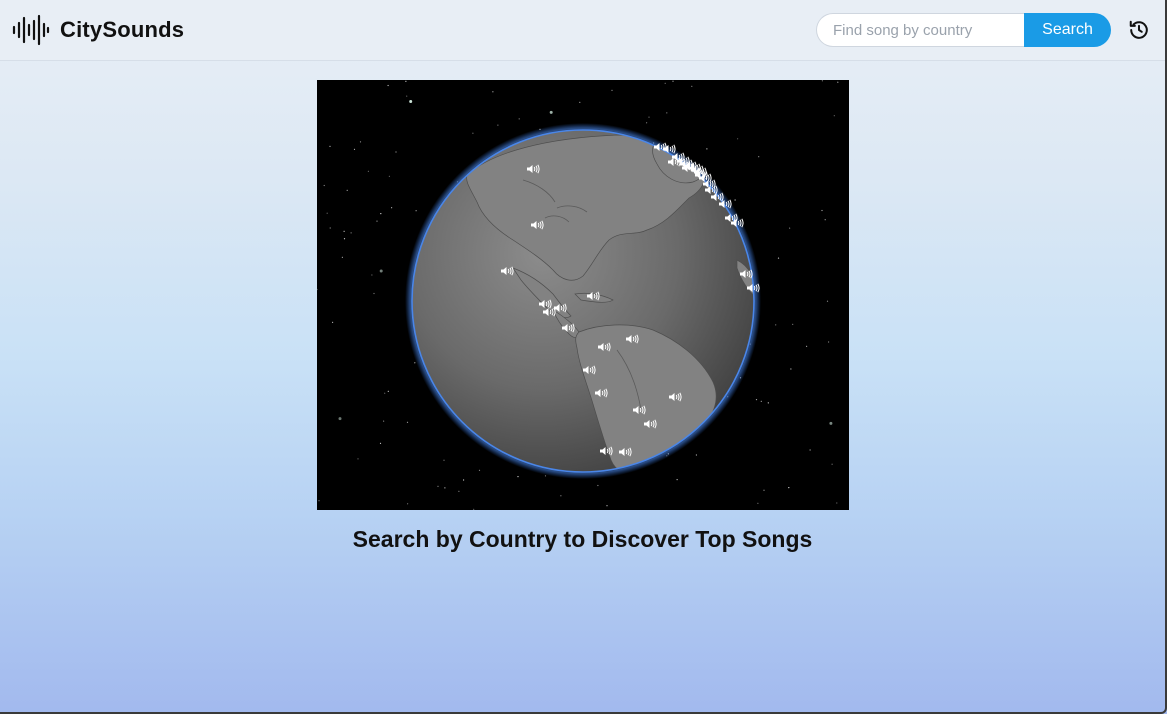 This screenshot has width=1167, height=714. Describe the element at coordinates (31, 30) in the screenshot. I see `soundwave-logo-icon` at that location.